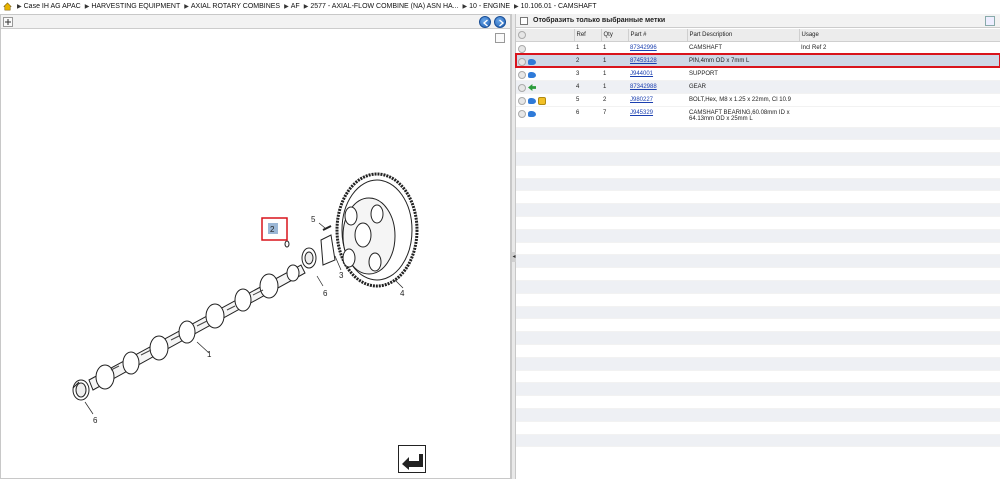  I want to click on table-row-selected: 2 1 87453128 PIN,4mm OD x 7mm L, so click(757, 60).